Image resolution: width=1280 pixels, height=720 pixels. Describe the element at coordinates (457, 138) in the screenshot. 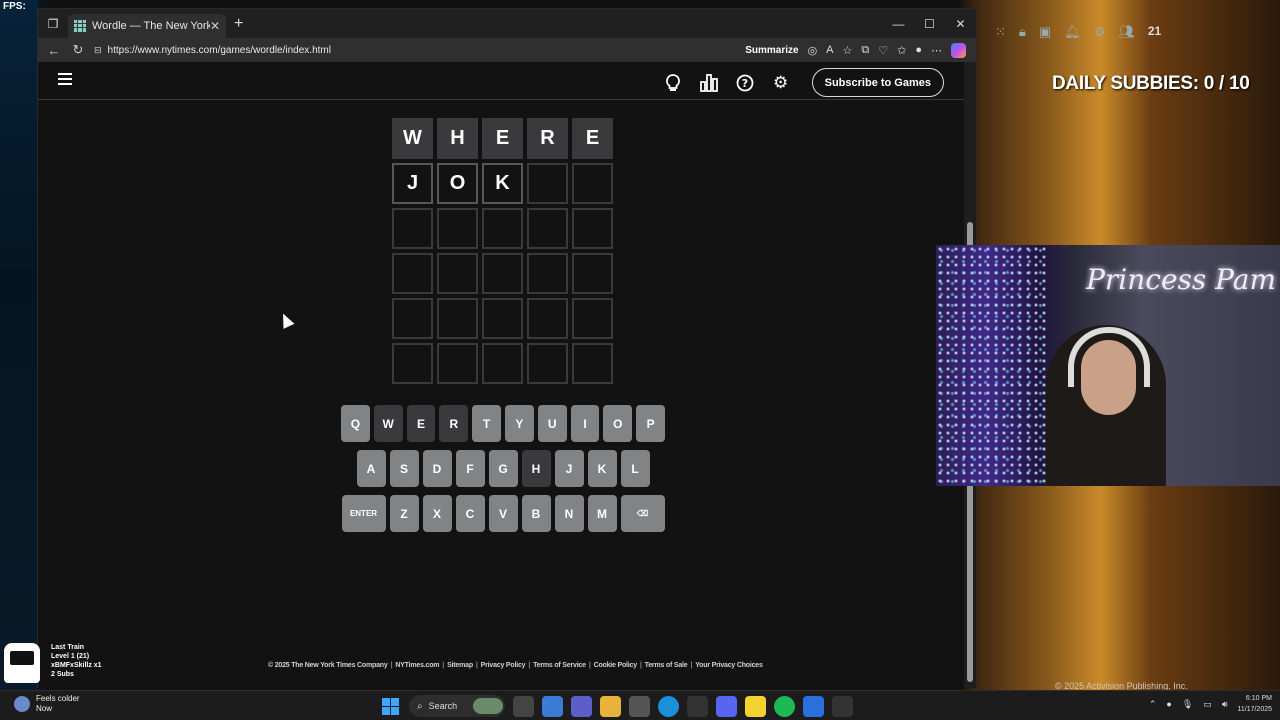

I see `board-tile: H` at that location.